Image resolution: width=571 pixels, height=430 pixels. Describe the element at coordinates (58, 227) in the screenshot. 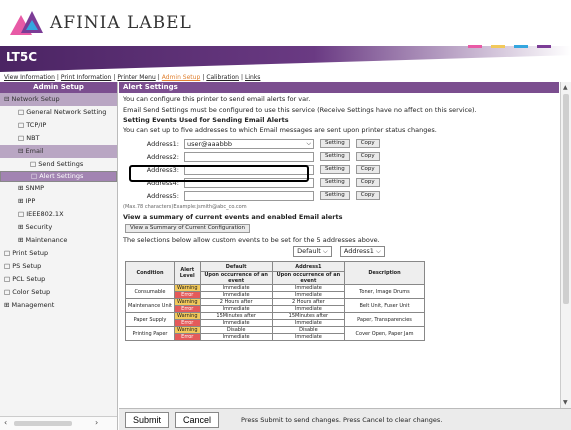

I see `sidebar-item-security: ⊞ Security` at that location.